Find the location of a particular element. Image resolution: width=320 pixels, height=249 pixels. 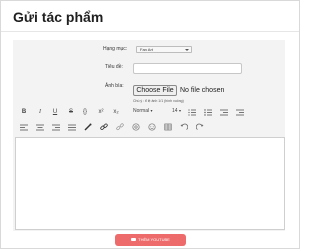

unlink-icon is located at coordinates (120, 127).